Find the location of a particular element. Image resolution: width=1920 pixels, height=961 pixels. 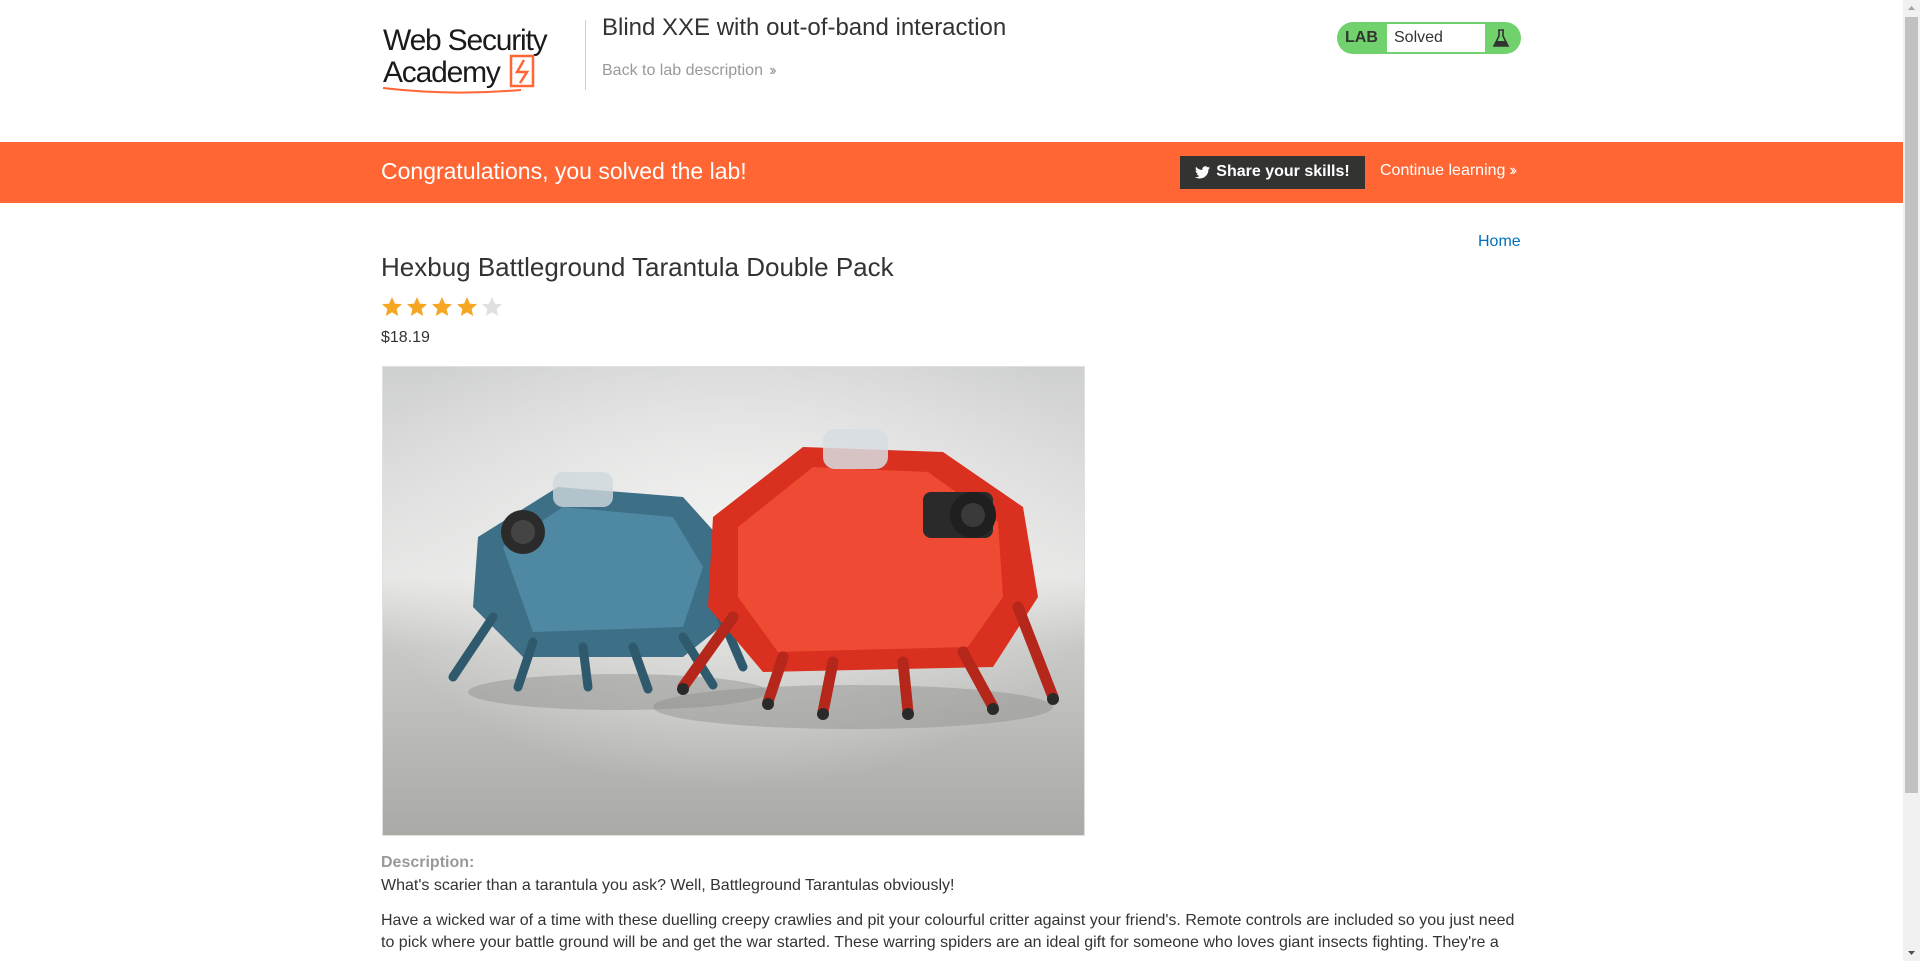

back-link-label: Back to lab description is located at coordinates (682, 70).